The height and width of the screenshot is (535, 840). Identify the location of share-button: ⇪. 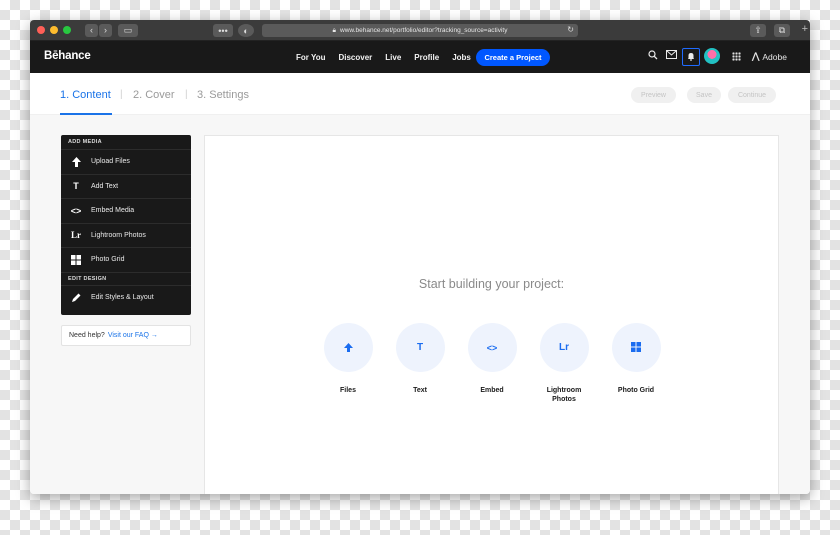
(758, 30).